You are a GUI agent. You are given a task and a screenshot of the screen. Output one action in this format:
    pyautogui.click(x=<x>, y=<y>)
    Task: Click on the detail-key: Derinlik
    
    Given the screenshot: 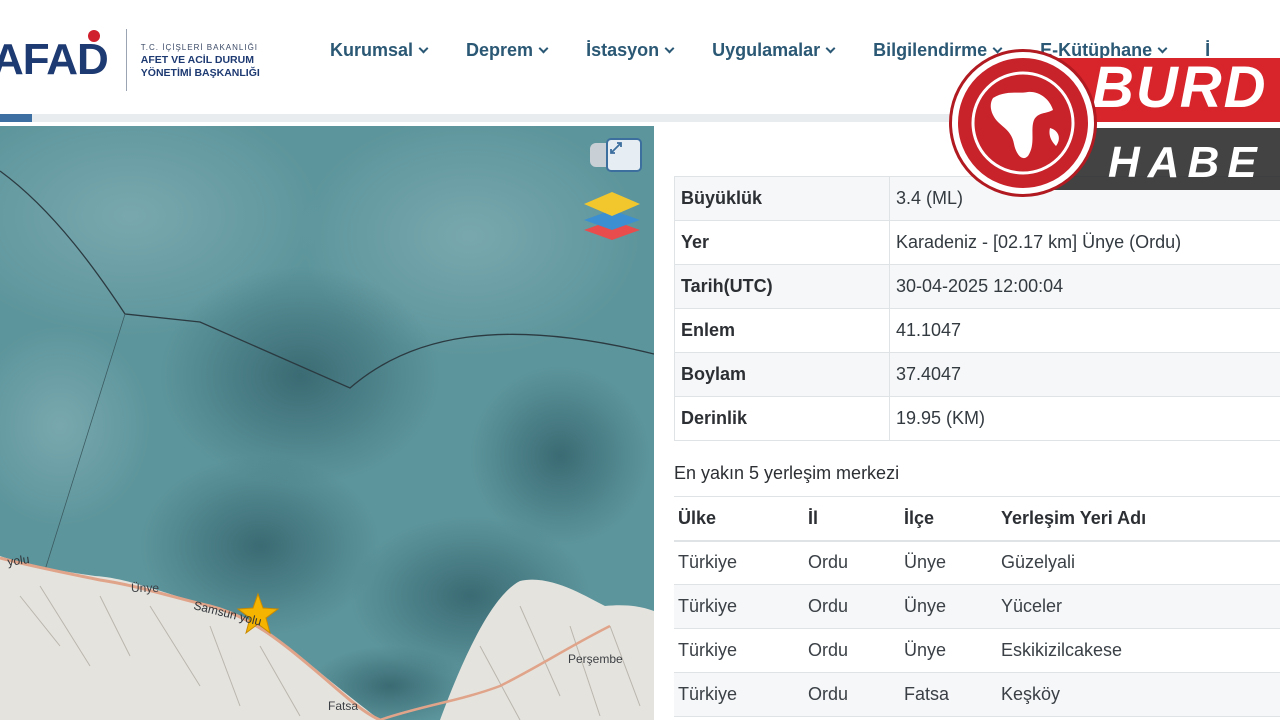 What is the action you would take?
    pyautogui.click(x=782, y=418)
    